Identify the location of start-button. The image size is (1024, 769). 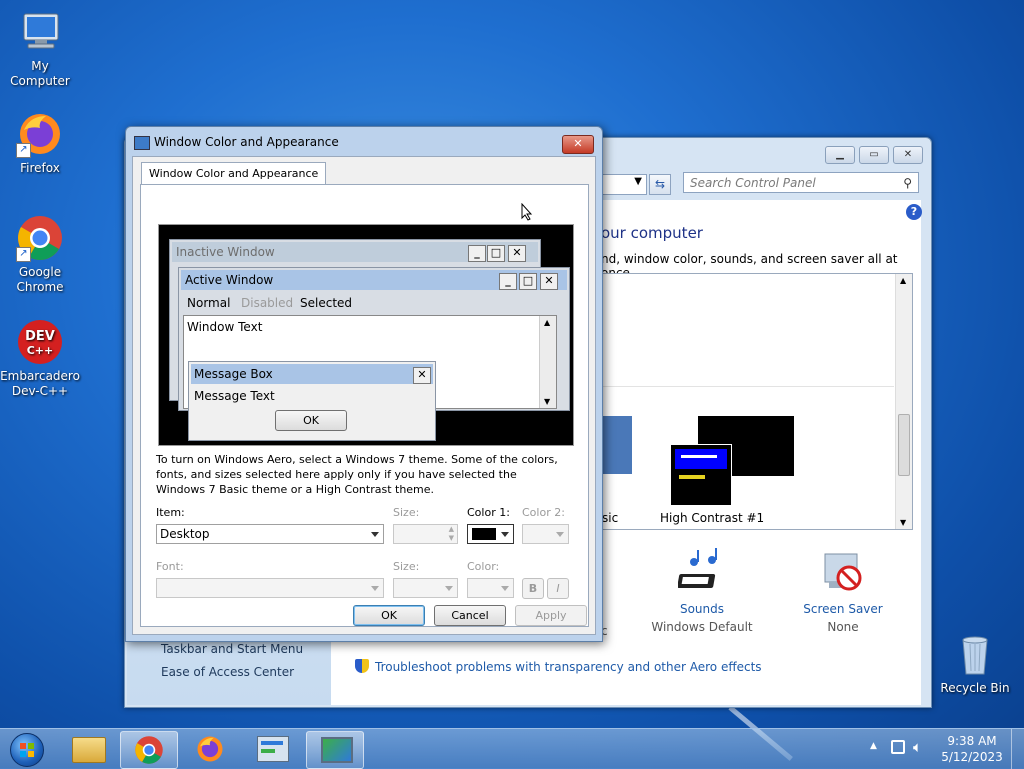
(26, 749).